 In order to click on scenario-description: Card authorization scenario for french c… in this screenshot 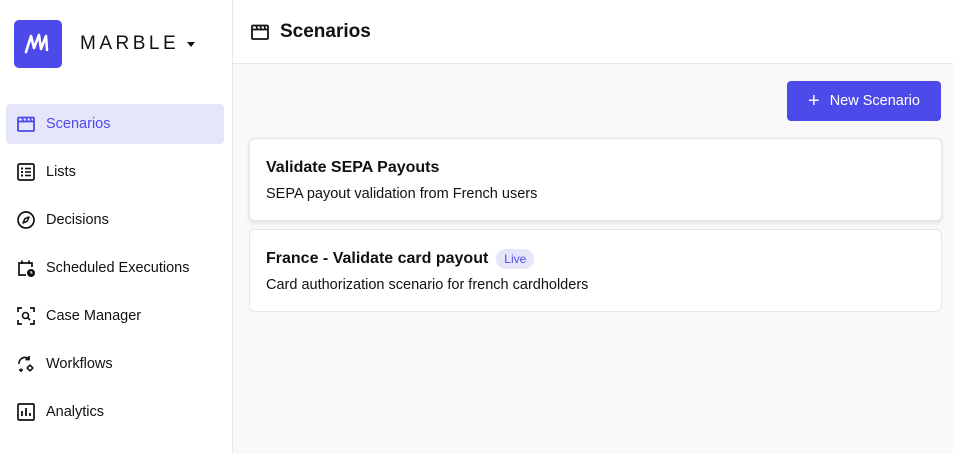, I will do `click(427, 285)`.